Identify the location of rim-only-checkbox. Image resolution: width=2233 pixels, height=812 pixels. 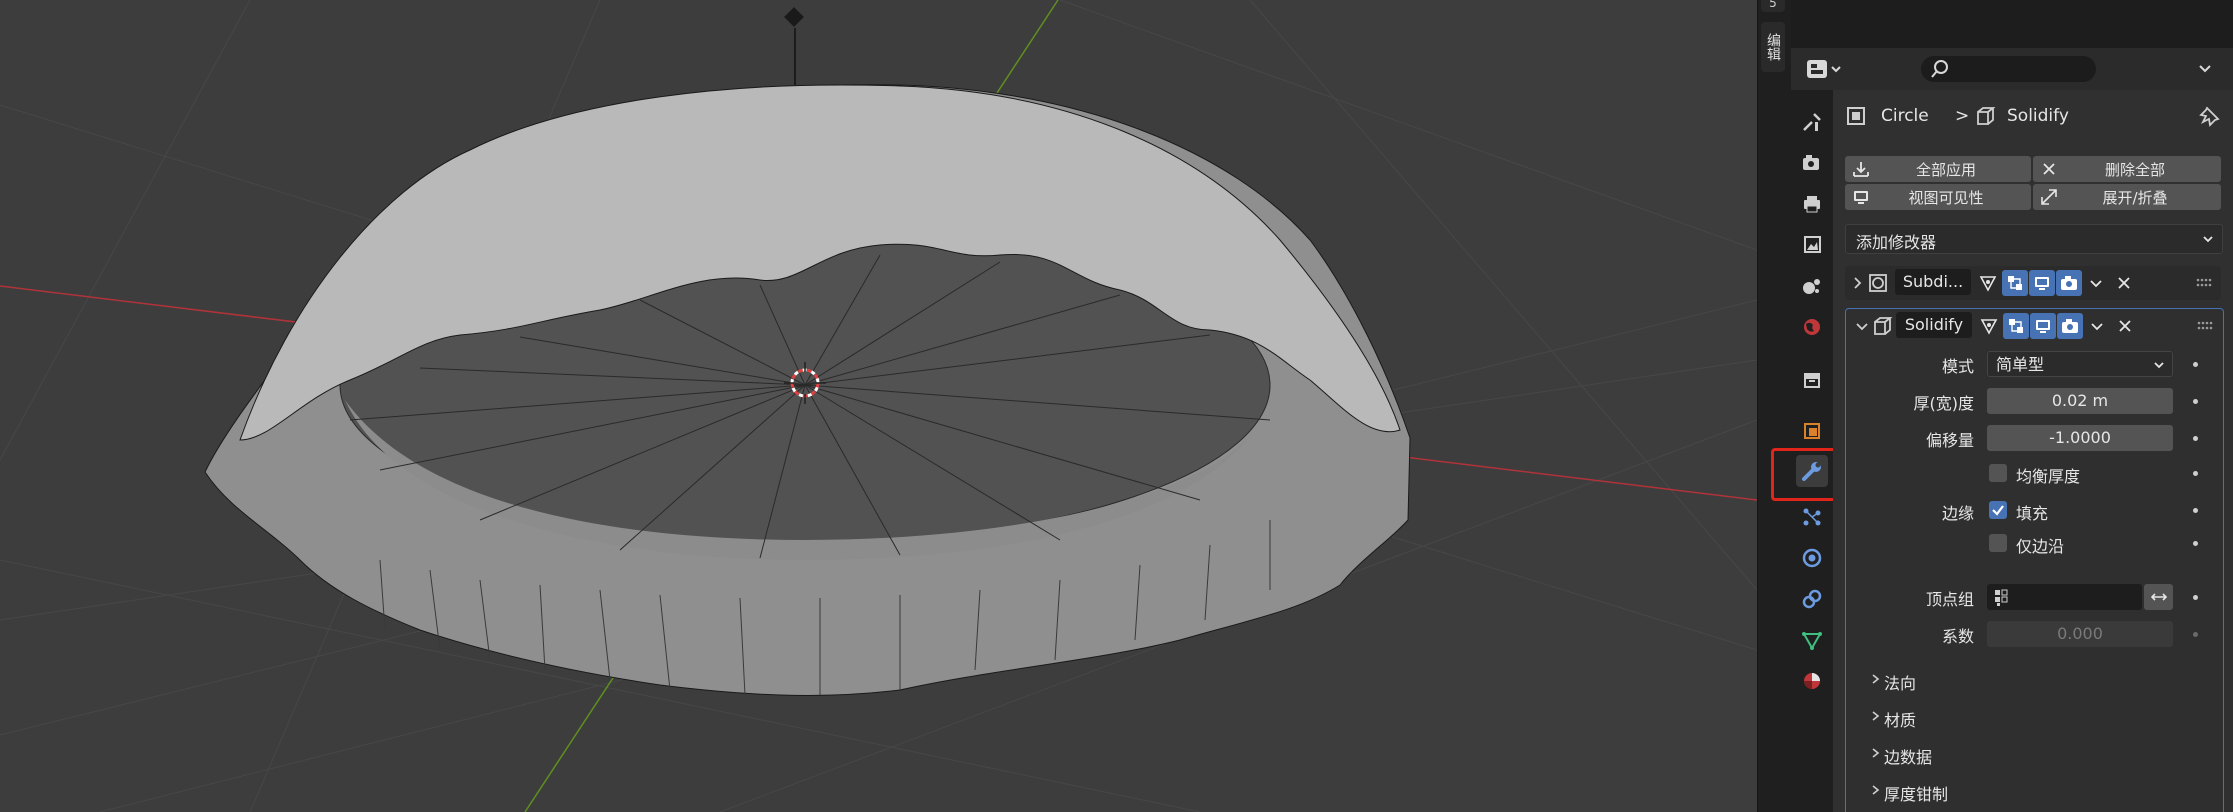
(1998, 543).